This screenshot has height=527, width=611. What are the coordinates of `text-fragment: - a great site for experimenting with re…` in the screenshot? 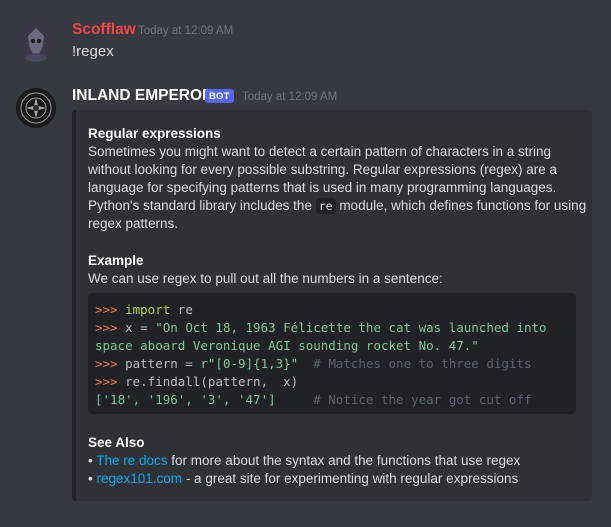 It's located at (350, 478).